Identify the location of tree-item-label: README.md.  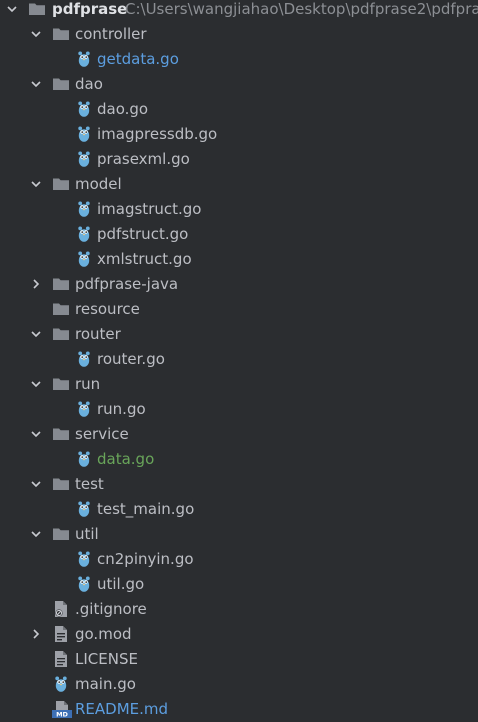
(122, 709).